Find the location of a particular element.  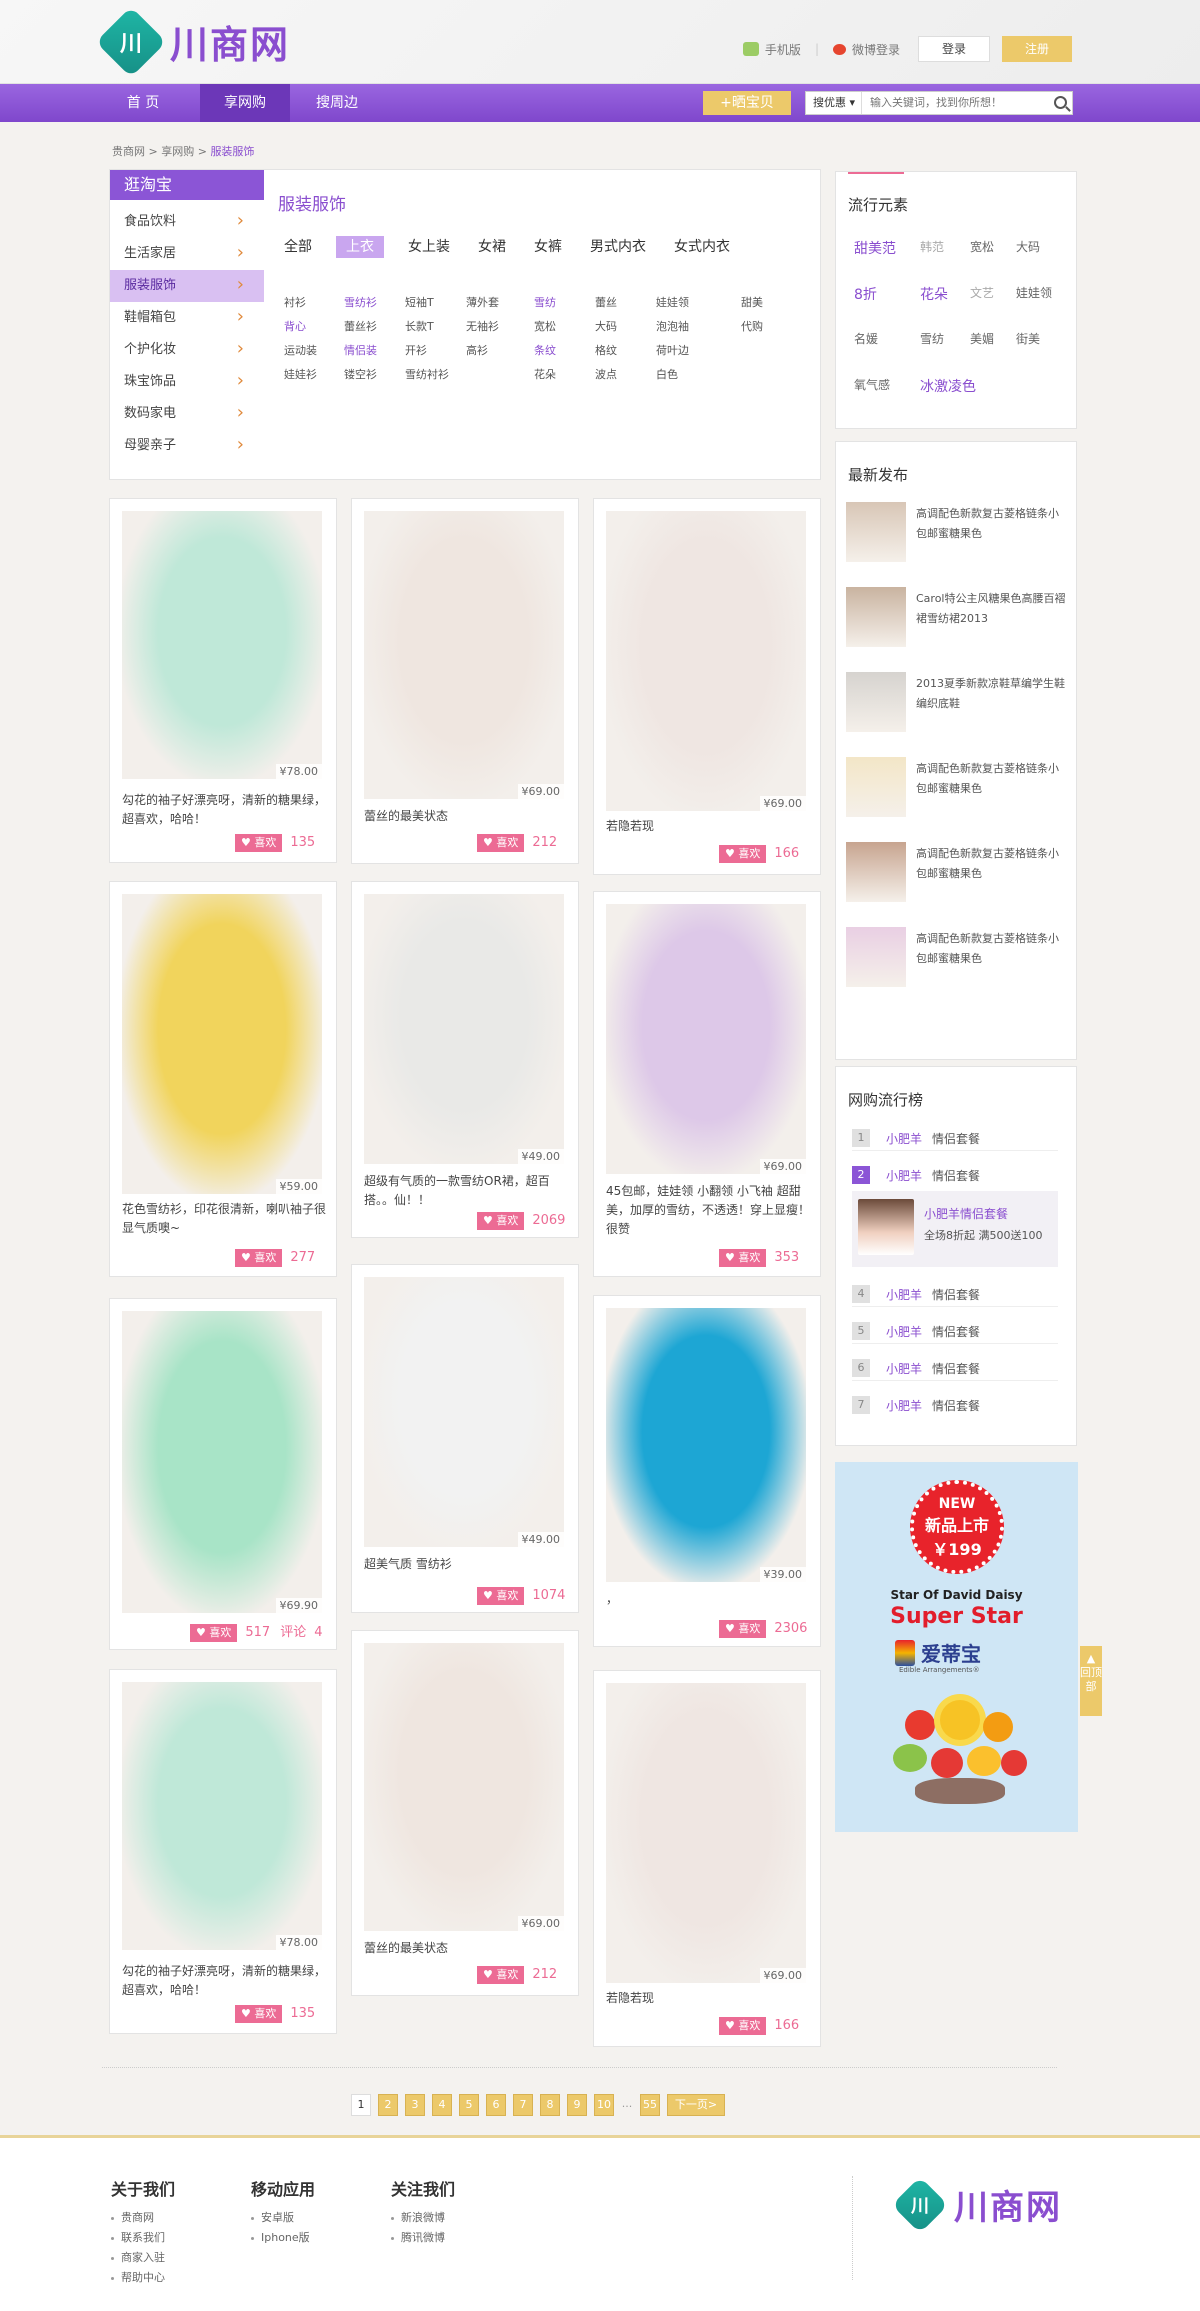

rank-row: 6 小肥羊 情侣套餐 is located at coordinates (955, 1369).